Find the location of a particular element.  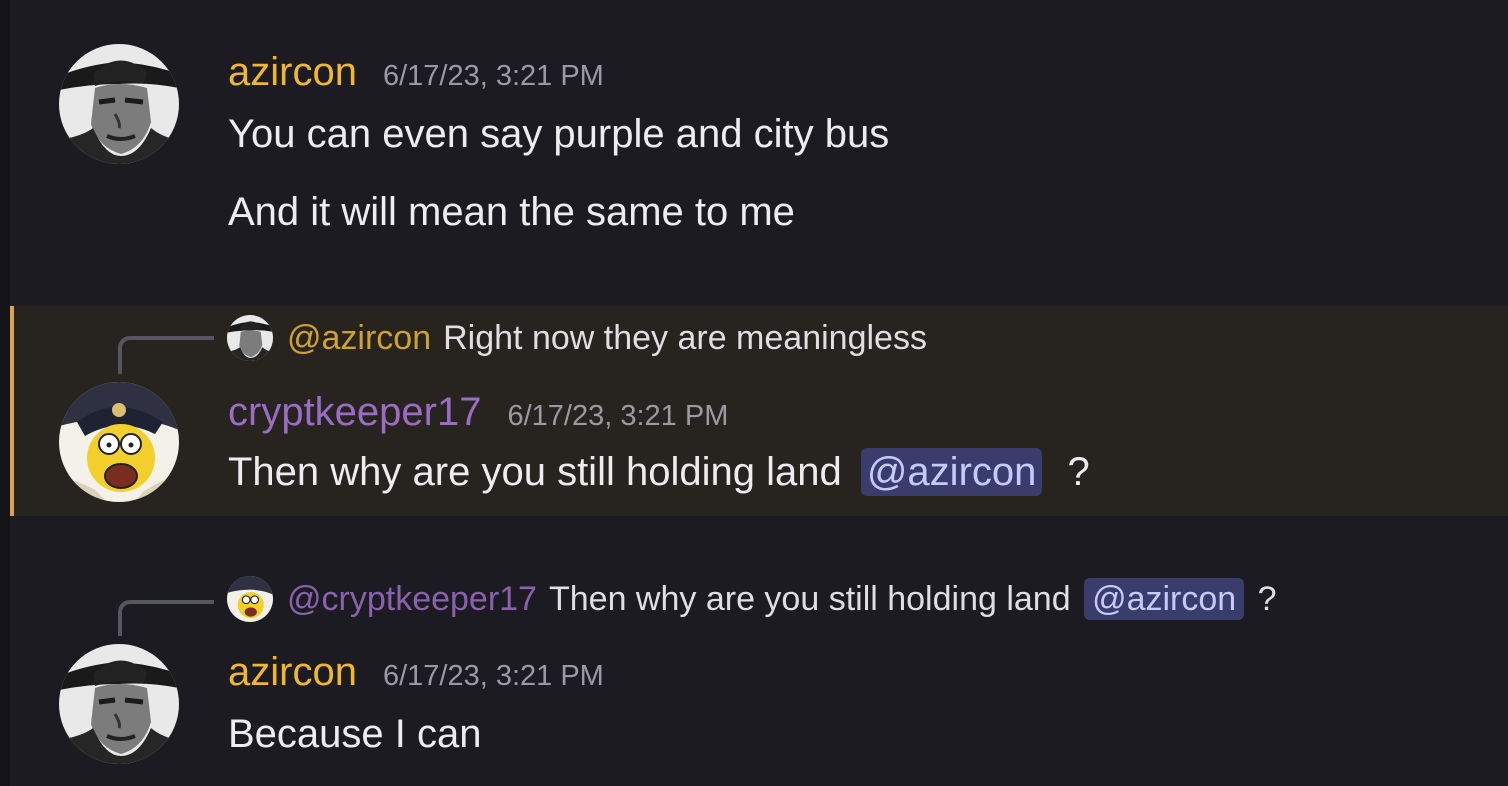

reply-author: @cryptkeeper17 is located at coordinates (412, 599).